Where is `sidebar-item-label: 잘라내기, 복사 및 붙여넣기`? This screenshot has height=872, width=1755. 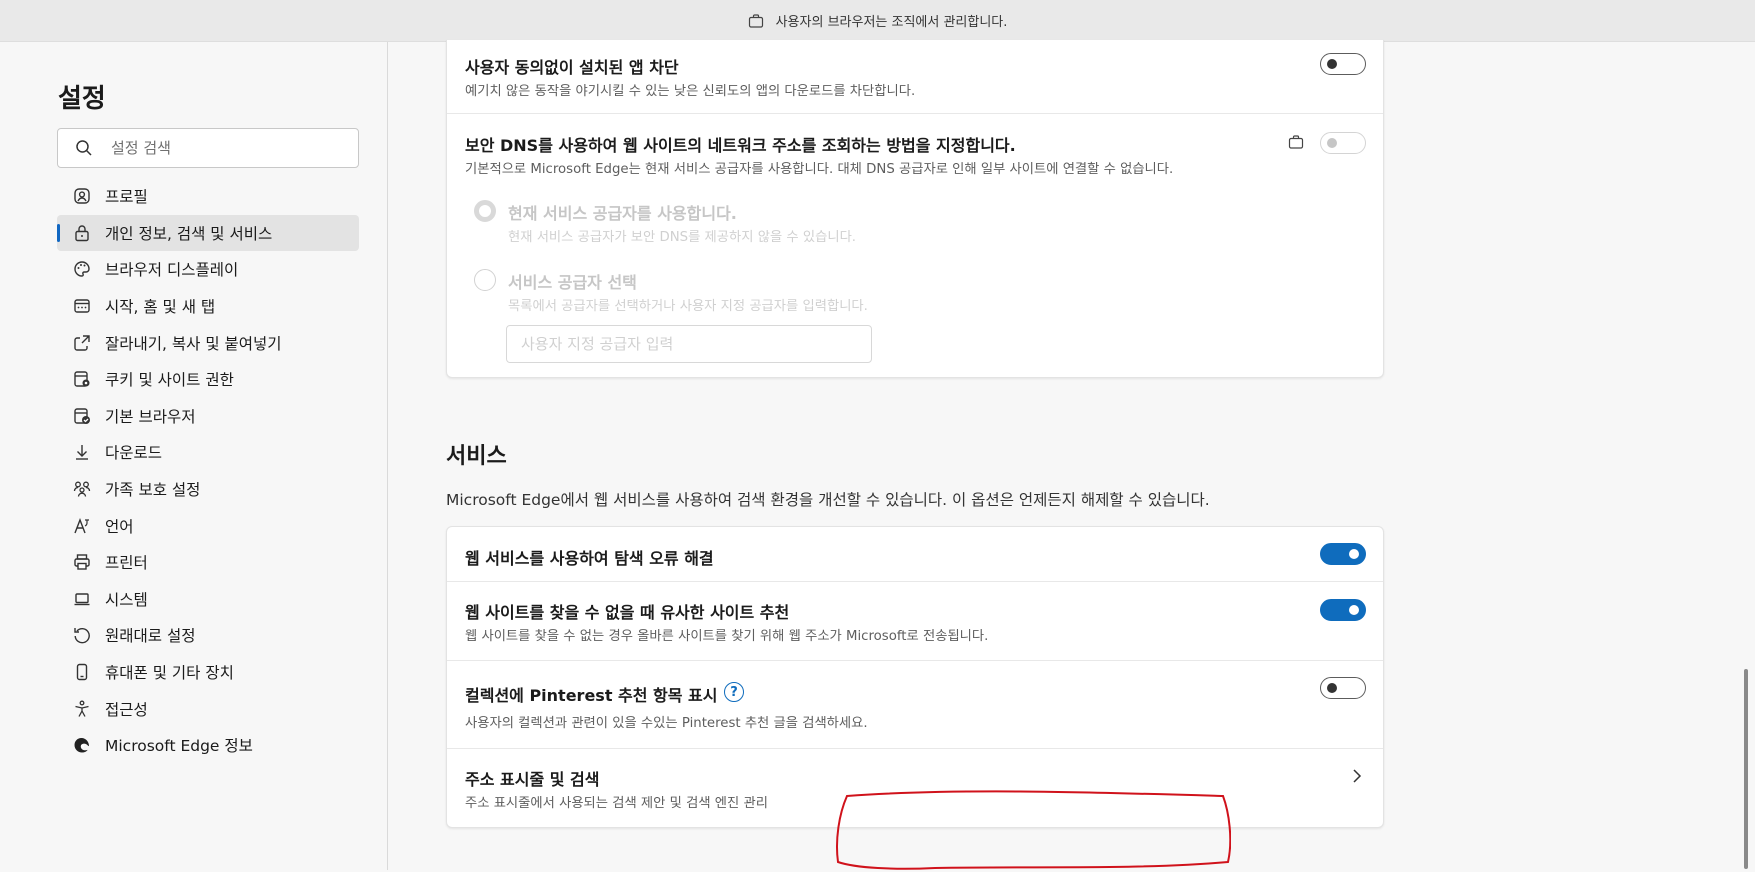
sidebar-item-label: 잘라내기, 복사 및 붙여넣기 is located at coordinates (193, 343).